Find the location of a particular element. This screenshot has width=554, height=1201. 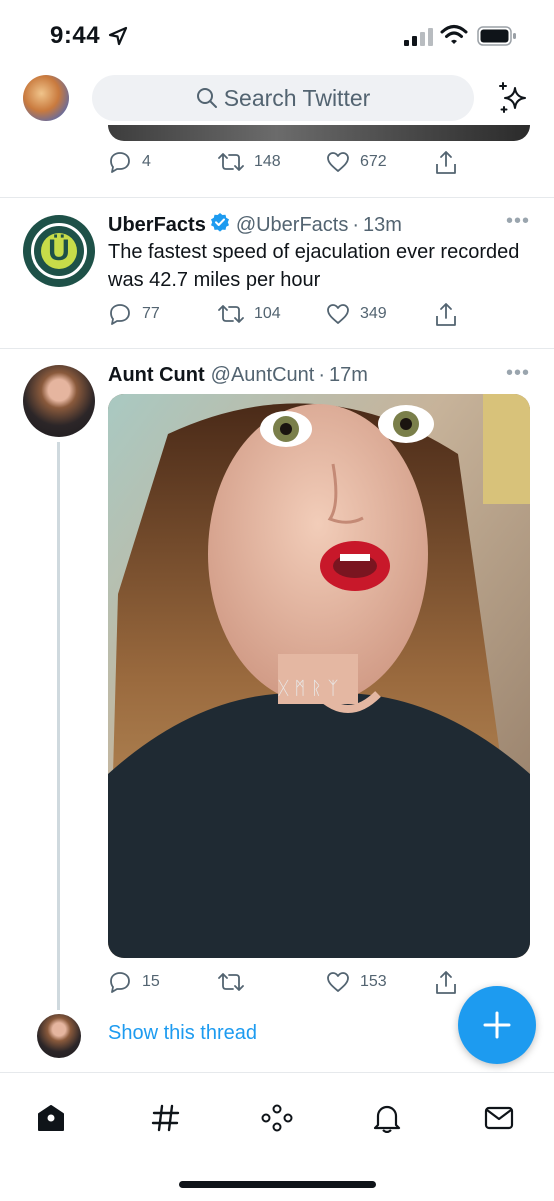

status-bar: 9:44 is located at coordinates (277, 36).